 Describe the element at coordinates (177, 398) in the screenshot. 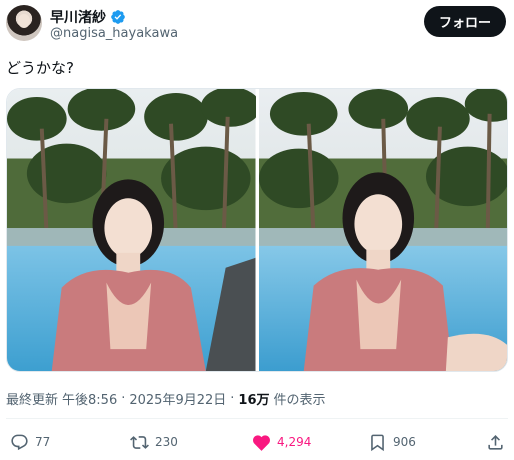

I see `tweet-date: 2025年9月22日` at that location.